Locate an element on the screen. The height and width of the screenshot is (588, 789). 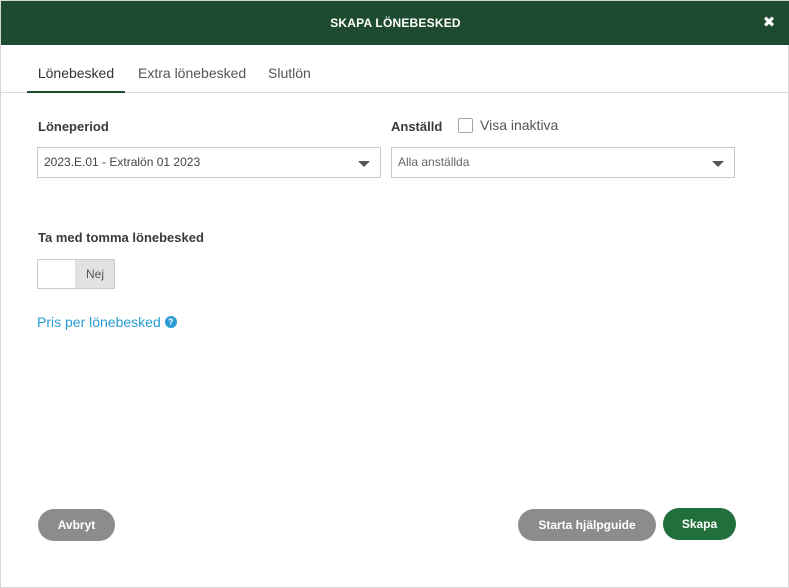
period-select-value: 2023.E.01 - Extralön 01 2023 is located at coordinates (122, 162).